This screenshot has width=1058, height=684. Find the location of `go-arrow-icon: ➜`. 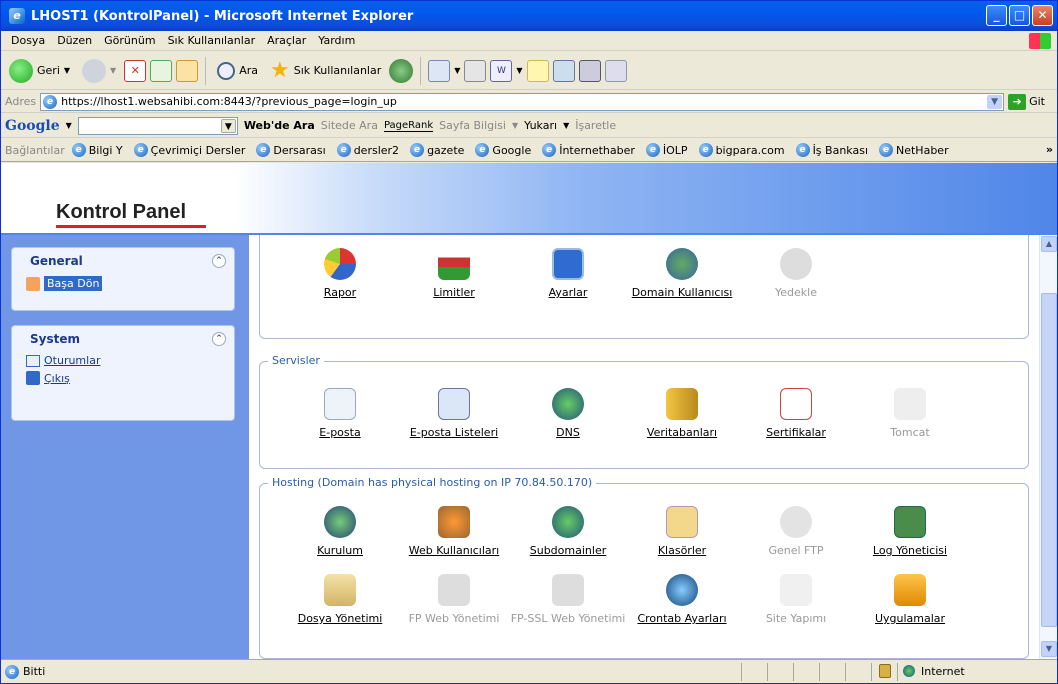

go-arrow-icon: ➜ is located at coordinates (1017, 101).